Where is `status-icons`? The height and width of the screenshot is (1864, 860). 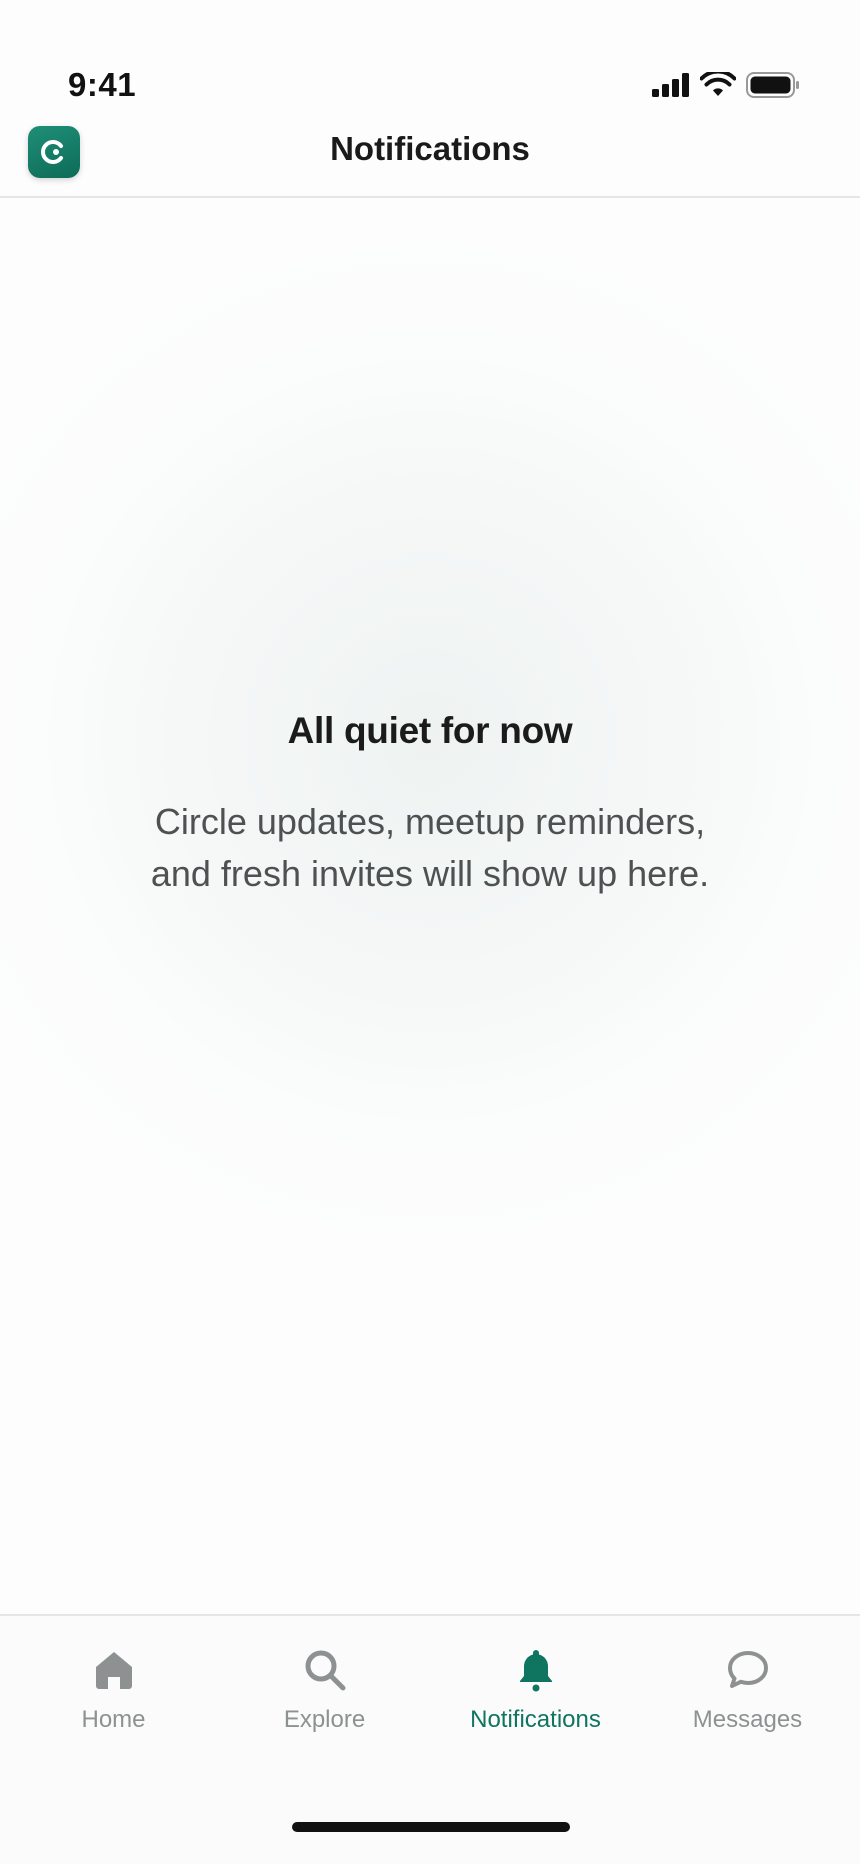 status-icons is located at coordinates (726, 85).